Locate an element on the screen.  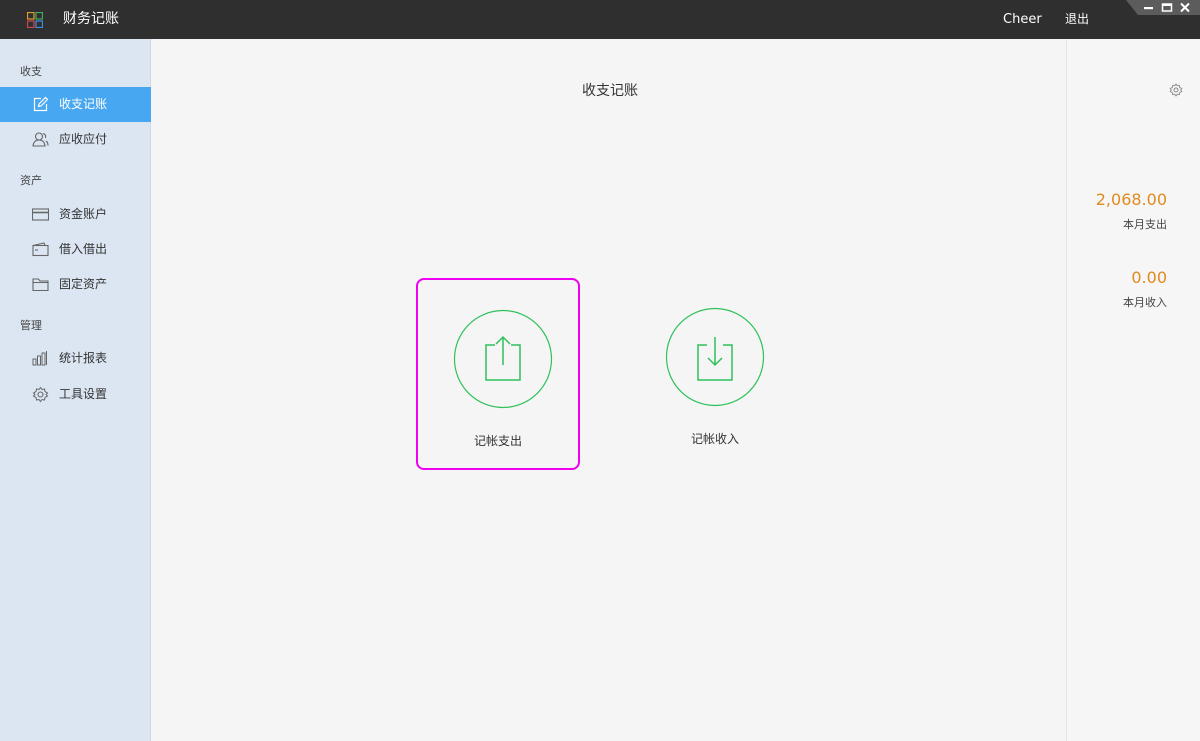
sidebar-item-label: 工具设置 is located at coordinates (83, 394).